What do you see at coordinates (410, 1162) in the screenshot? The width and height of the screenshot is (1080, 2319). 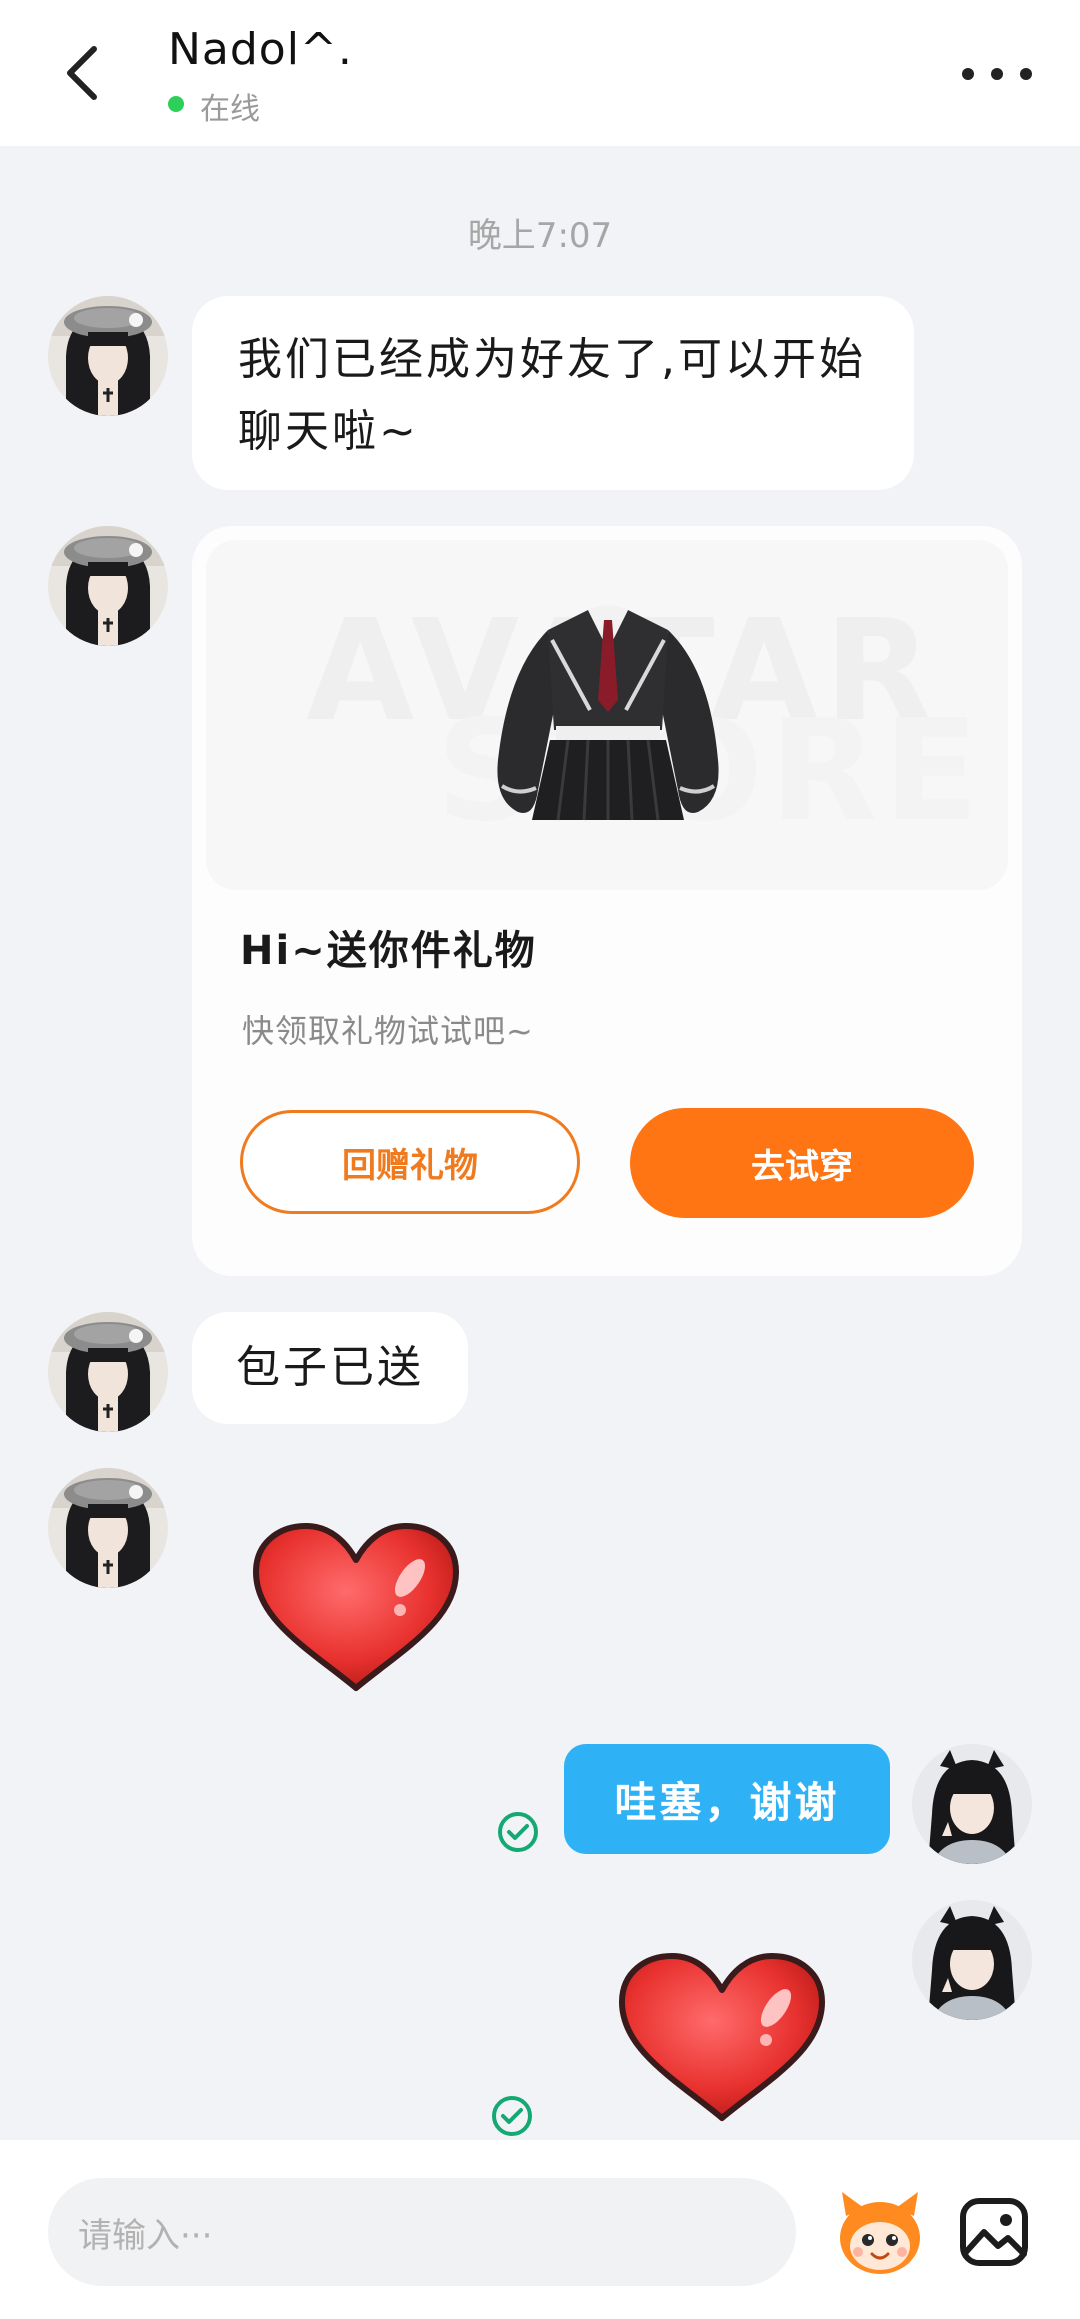 I see `return-gift-button: 回赠礼物` at bounding box center [410, 1162].